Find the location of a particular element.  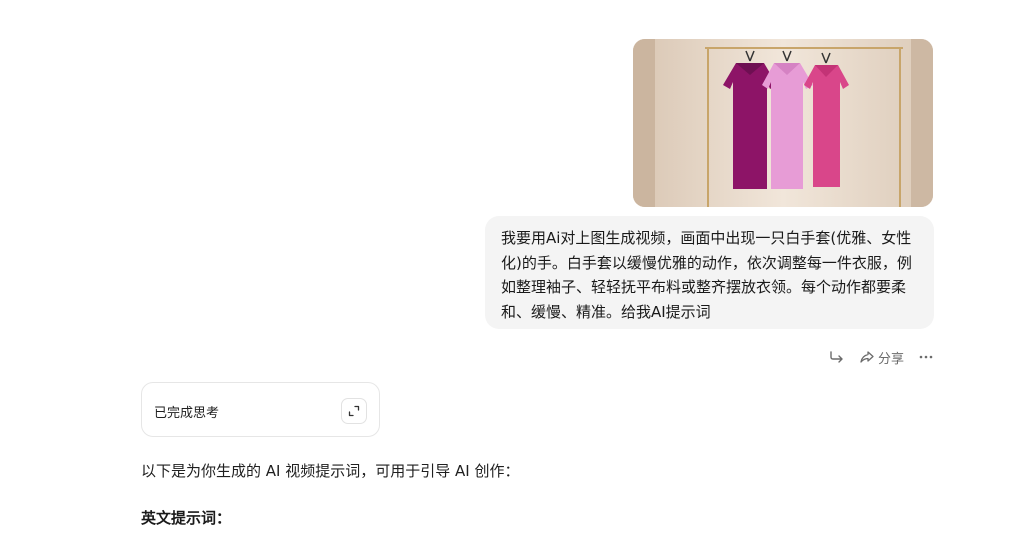

more-dots-icon is located at coordinates (926, 357).